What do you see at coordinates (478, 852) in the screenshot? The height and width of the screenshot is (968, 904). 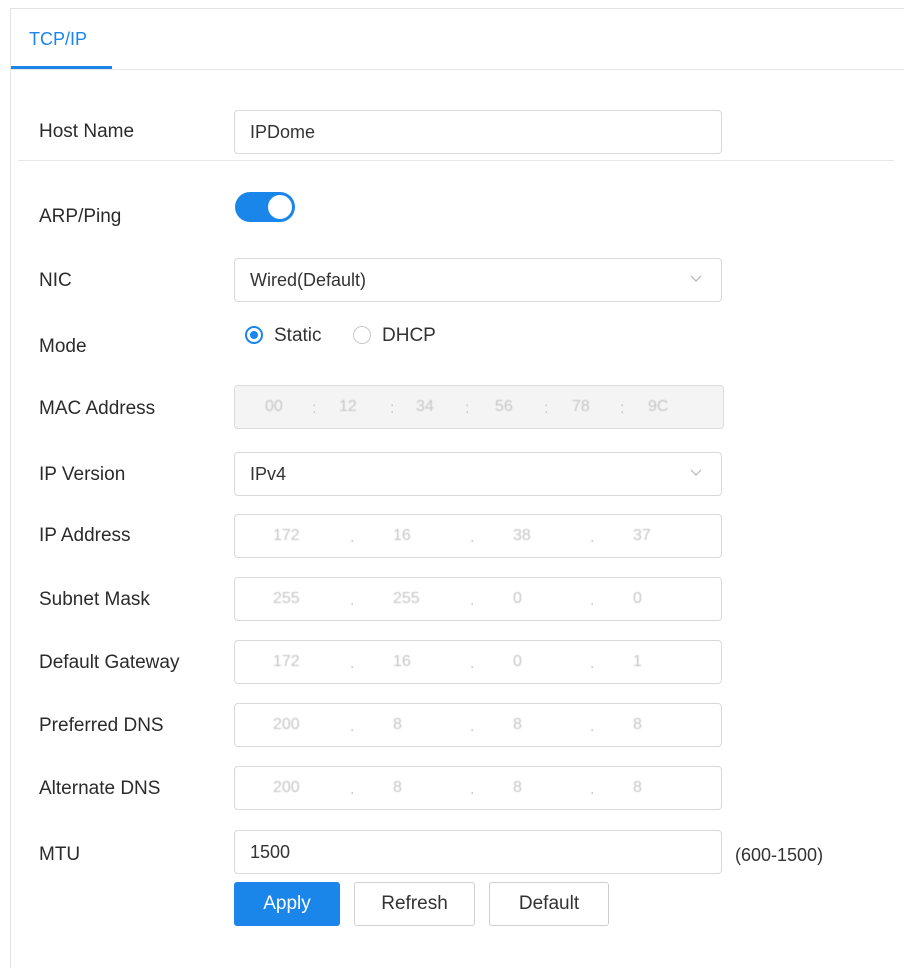 I see `mtu-input: 1500` at bounding box center [478, 852].